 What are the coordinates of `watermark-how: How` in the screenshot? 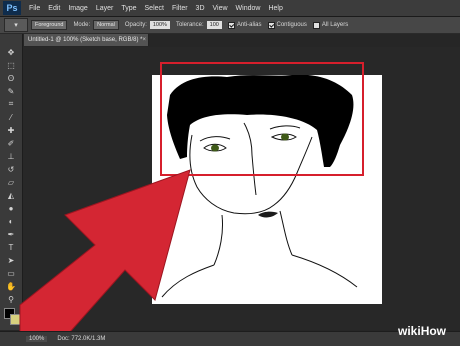 It's located at (433, 331).